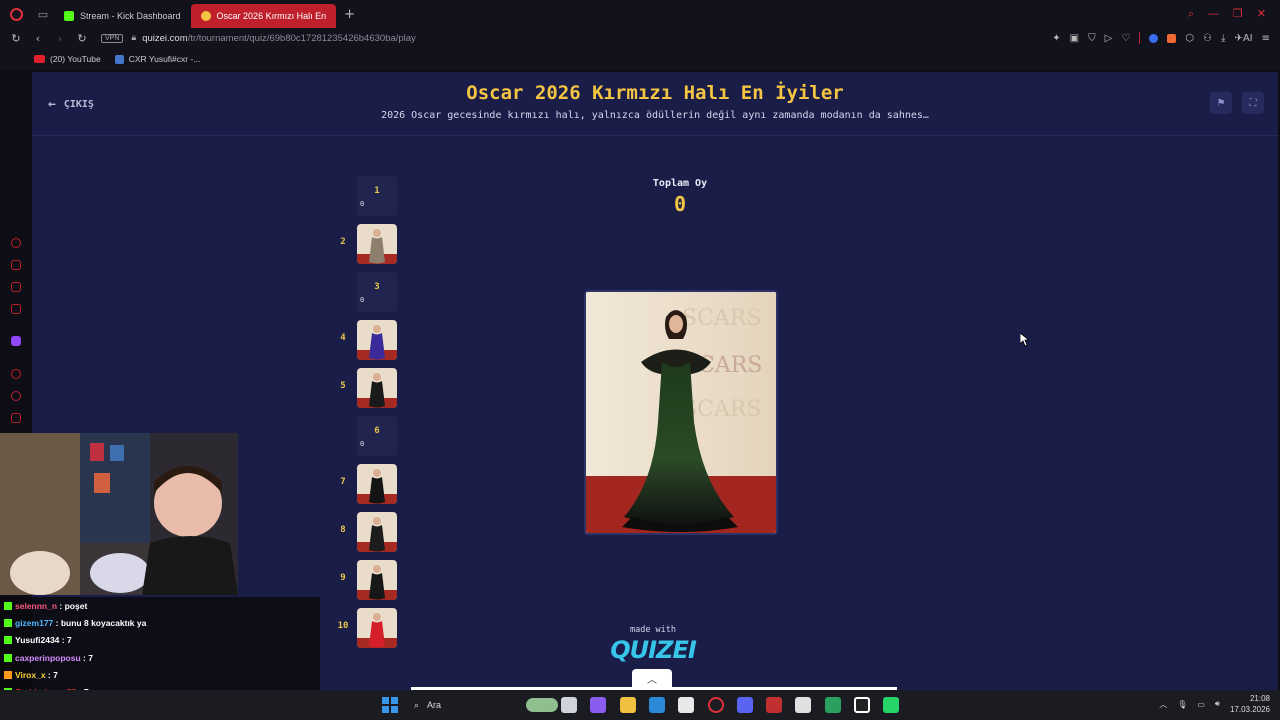 This screenshot has width=1280, height=720. Describe the element at coordinates (112, 38) in the screenshot. I see `vpn-badge: VPN` at that location.